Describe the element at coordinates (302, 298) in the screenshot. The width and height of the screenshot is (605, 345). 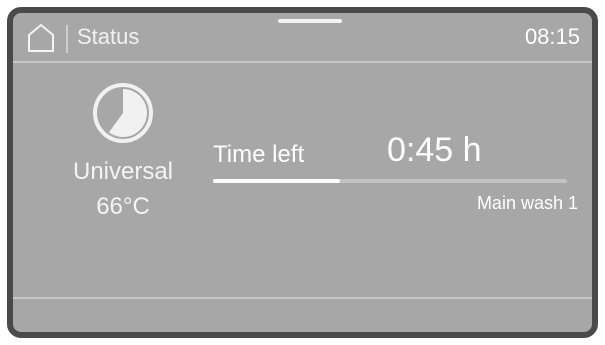
I see `footer-divider` at that location.